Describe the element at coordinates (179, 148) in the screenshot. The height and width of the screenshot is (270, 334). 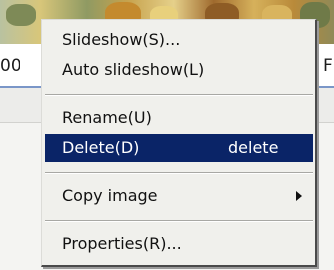
I see `menu-item-delete: Delete(D) delete` at that location.